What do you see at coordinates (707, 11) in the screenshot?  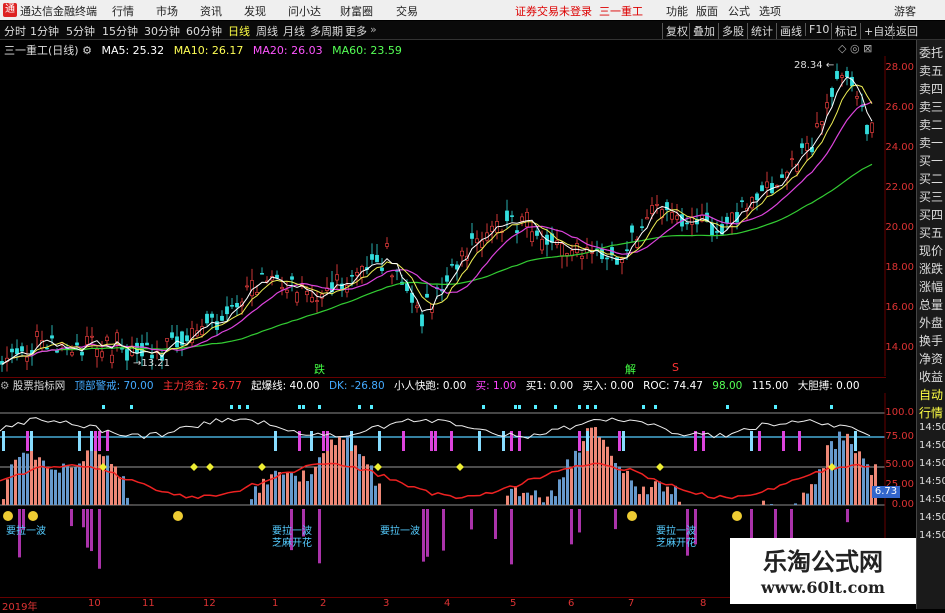 I see `menu-item-layout: 版面` at bounding box center [707, 11].